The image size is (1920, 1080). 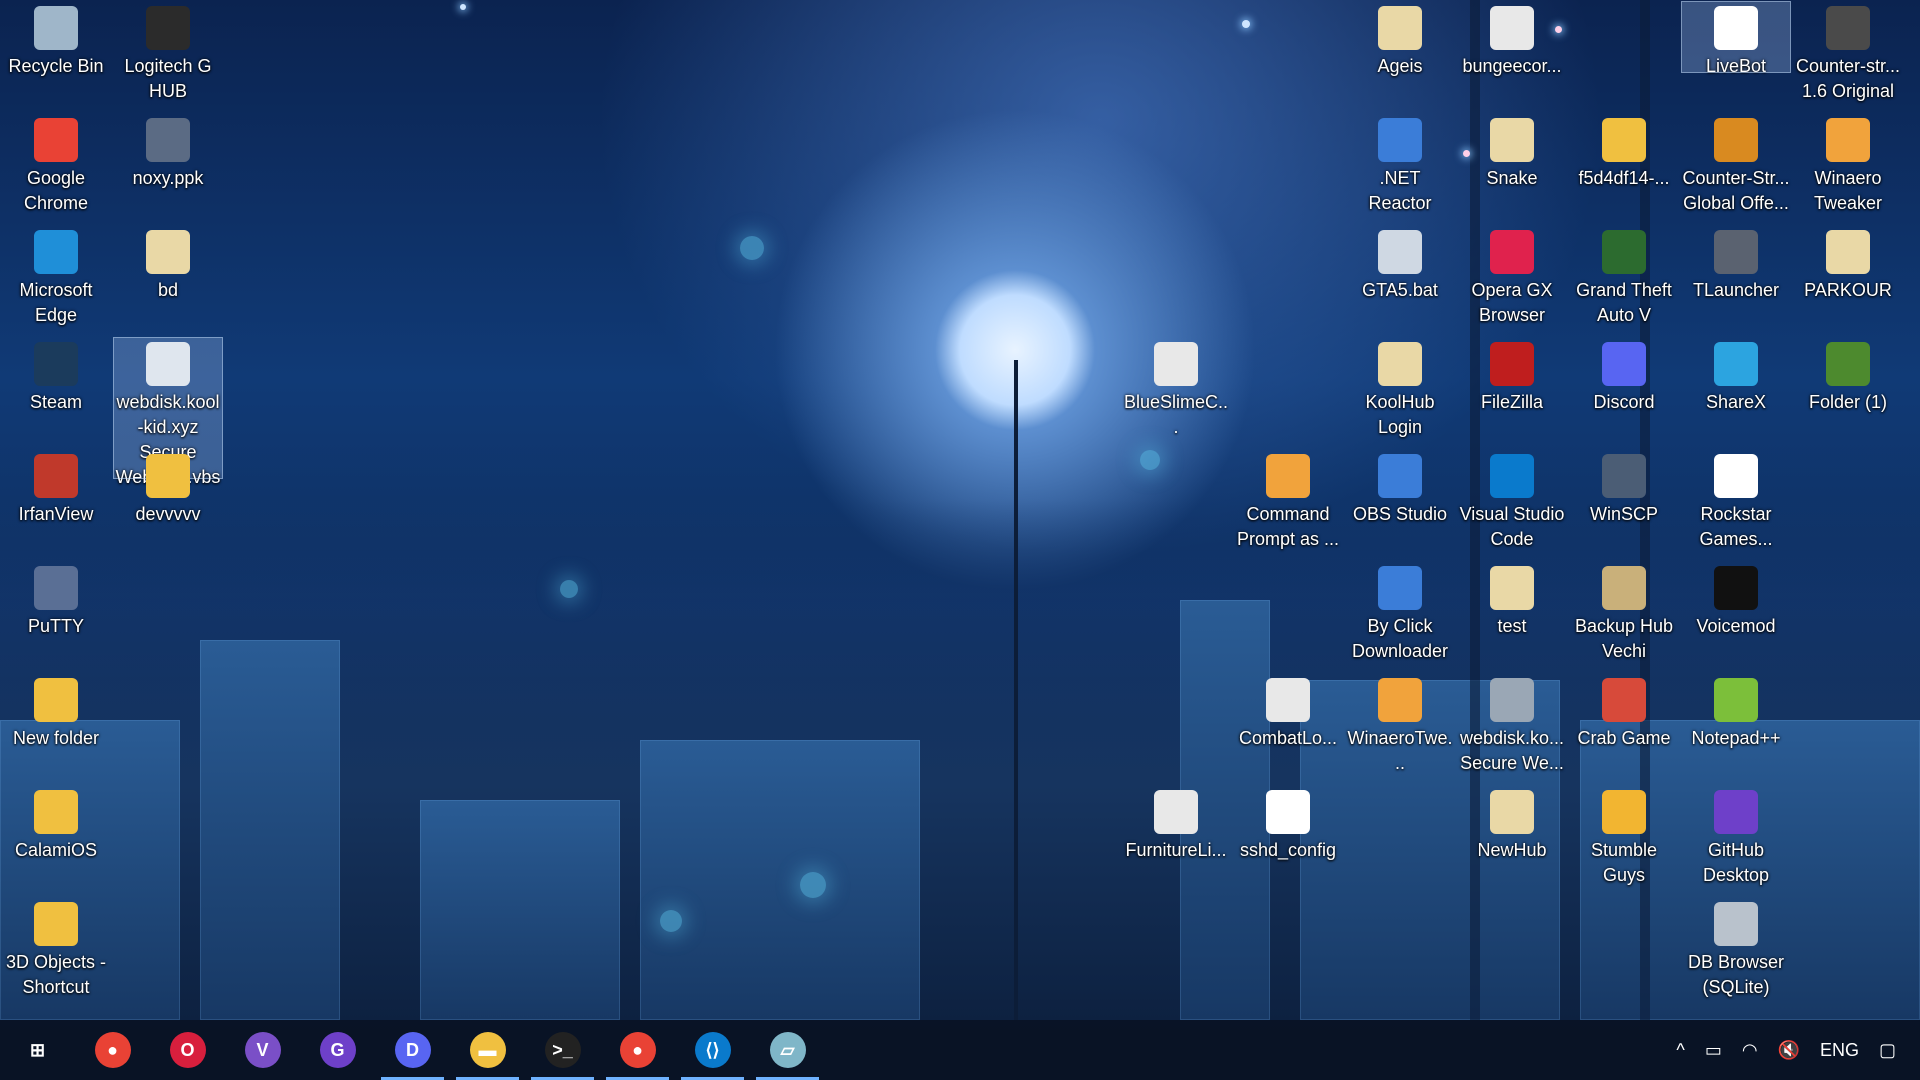 I want to click on desktop-icon: New folder, so click(x=56, y=712).